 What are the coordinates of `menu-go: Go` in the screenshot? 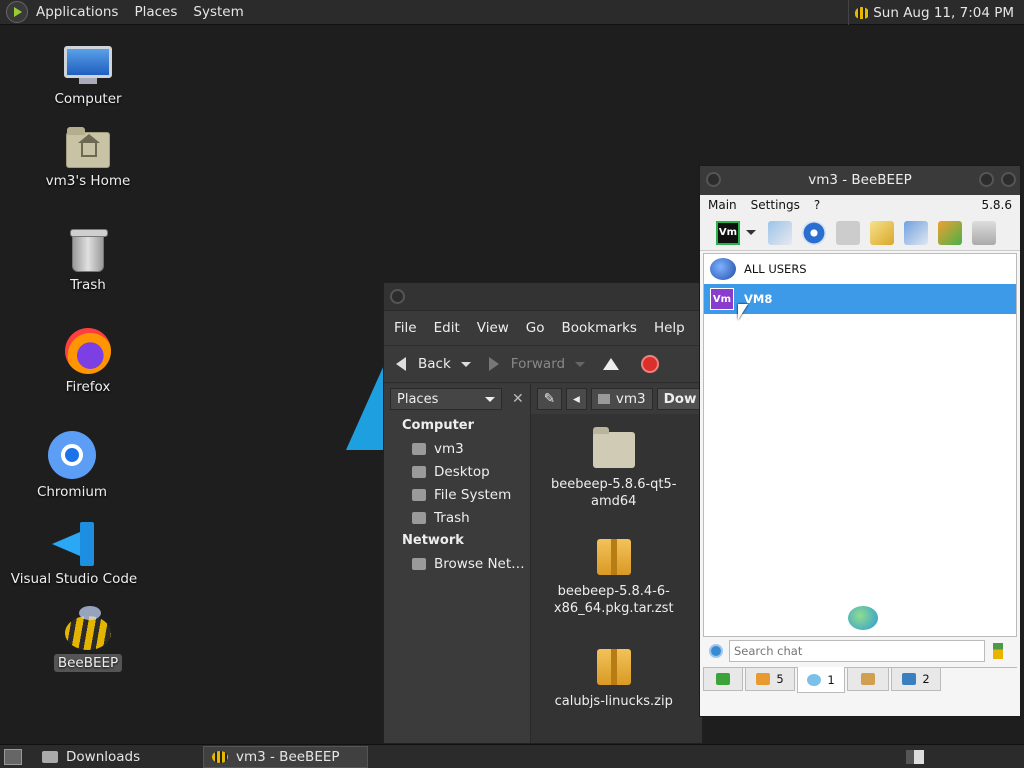 It's located at (535, 328).